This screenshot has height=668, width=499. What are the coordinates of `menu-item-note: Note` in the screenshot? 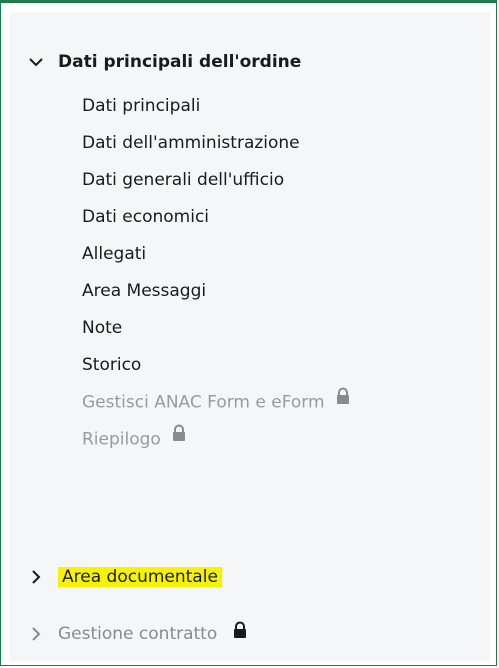 It's located at (217, 328).